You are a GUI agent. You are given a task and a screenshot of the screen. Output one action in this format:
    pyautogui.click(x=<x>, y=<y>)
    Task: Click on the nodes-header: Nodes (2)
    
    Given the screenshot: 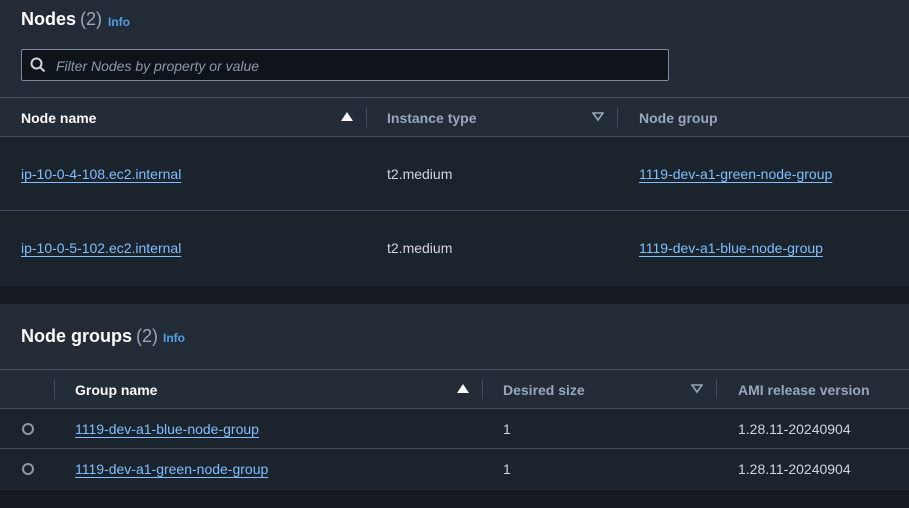 What is the action you would take?
    pyautogui.click(x=61, y=19)
    